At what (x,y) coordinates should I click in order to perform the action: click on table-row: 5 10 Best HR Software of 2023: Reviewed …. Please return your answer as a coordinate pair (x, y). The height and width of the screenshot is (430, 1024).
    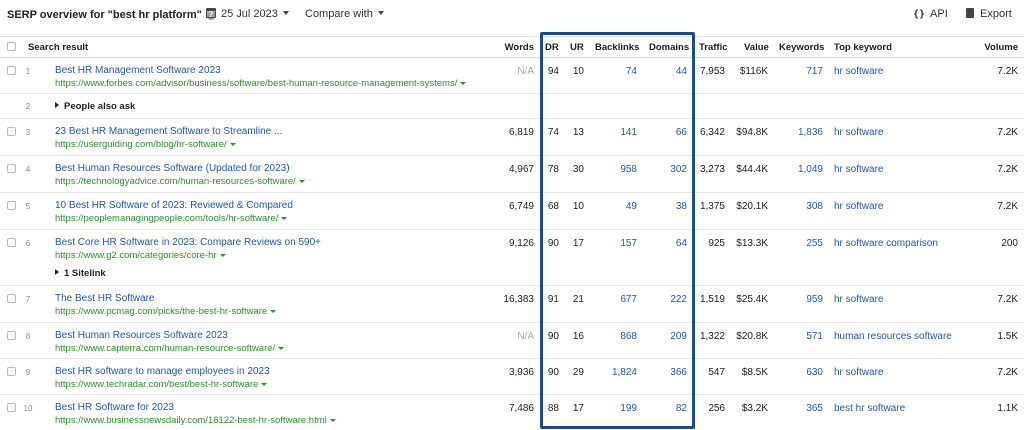
    Looking at the image, I should click on (512, 211).